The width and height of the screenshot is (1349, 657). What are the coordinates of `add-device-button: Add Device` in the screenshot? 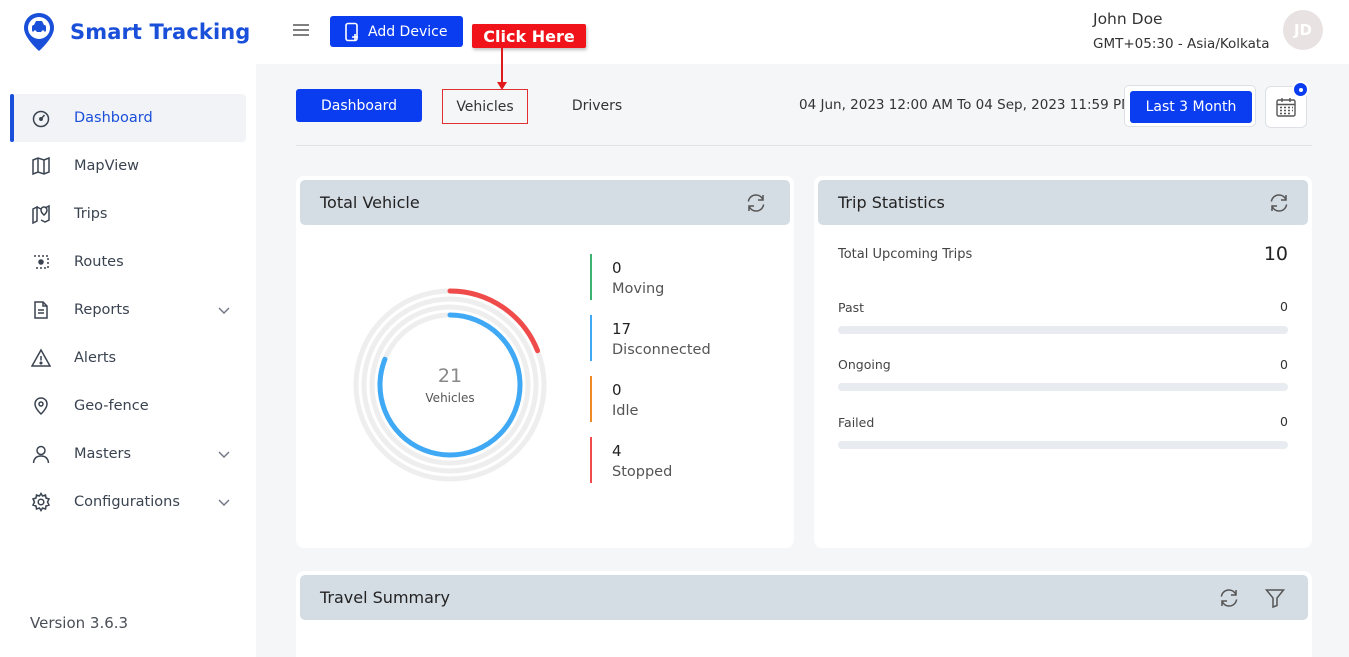 It's located at (396, 31).